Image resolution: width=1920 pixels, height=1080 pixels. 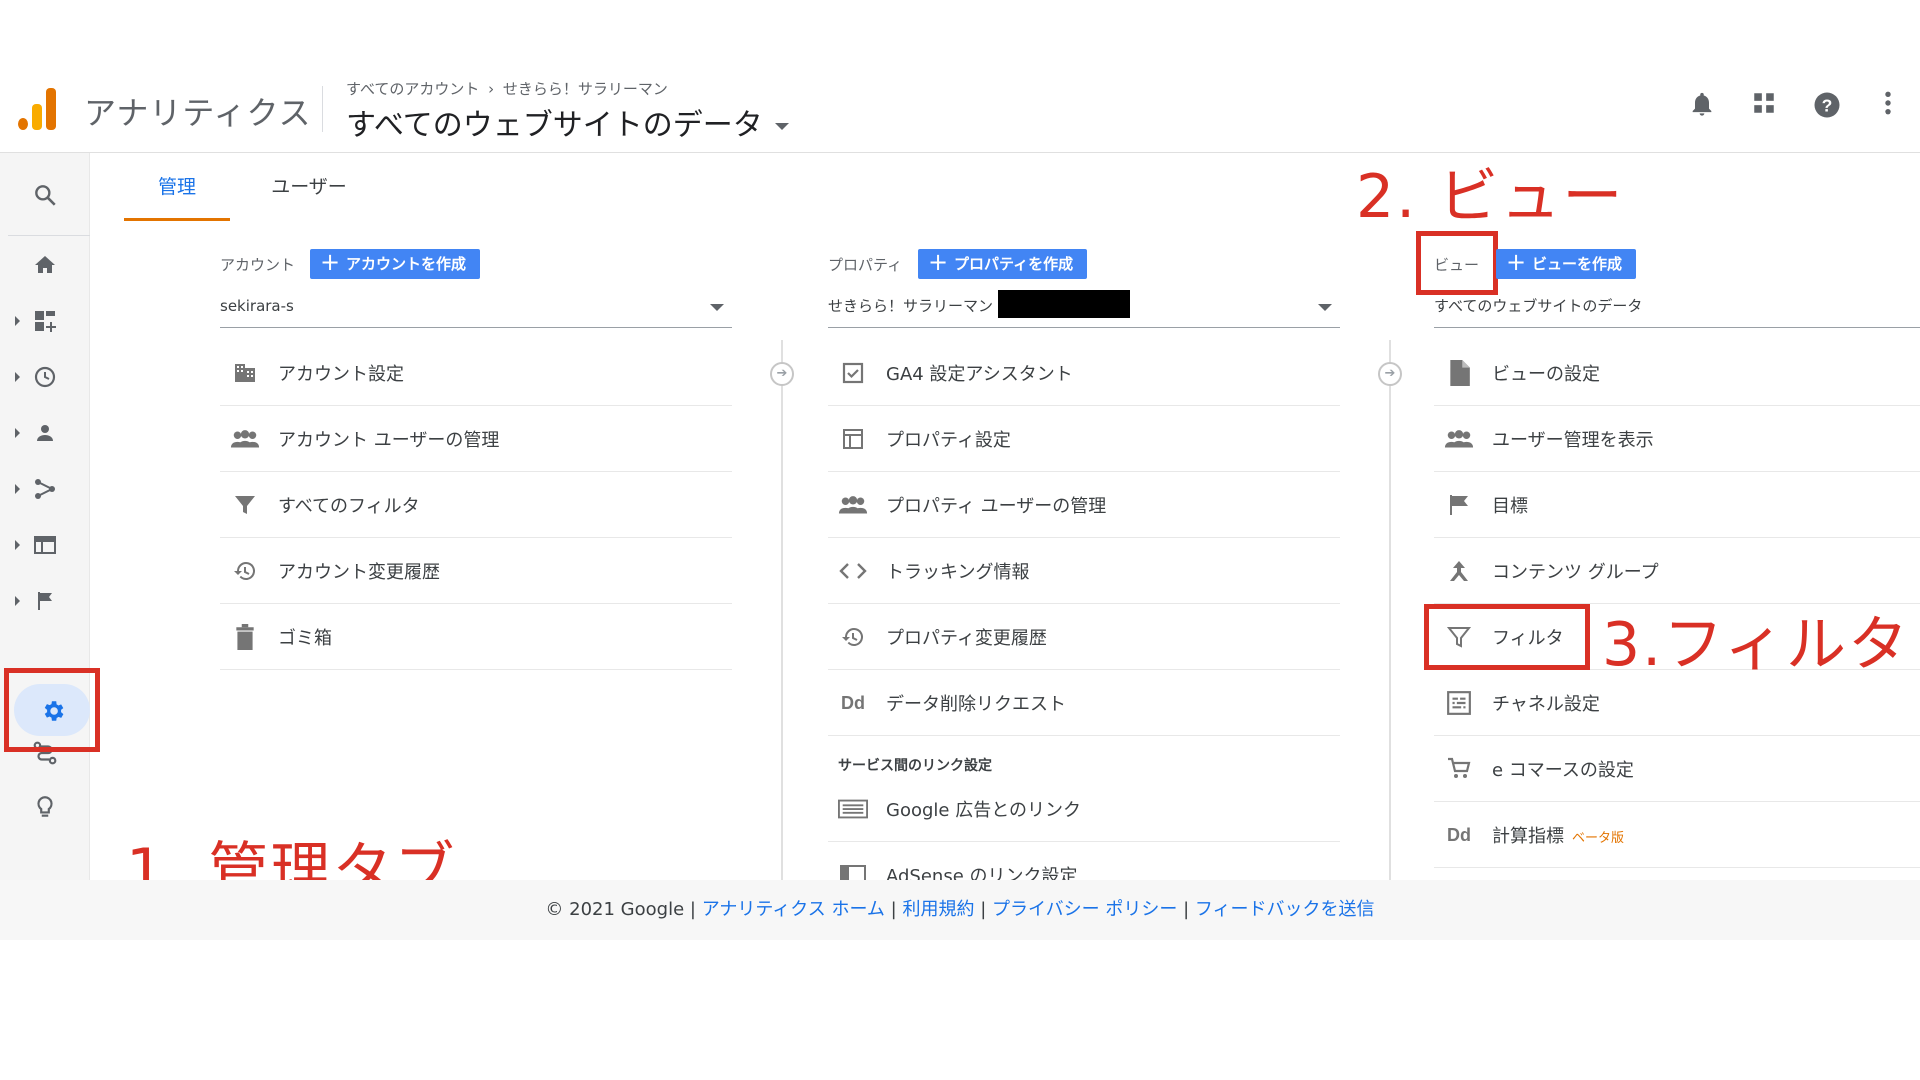 I want to click on admin-tabs: 管理 ユーザー, so click(x=1022, y=187).